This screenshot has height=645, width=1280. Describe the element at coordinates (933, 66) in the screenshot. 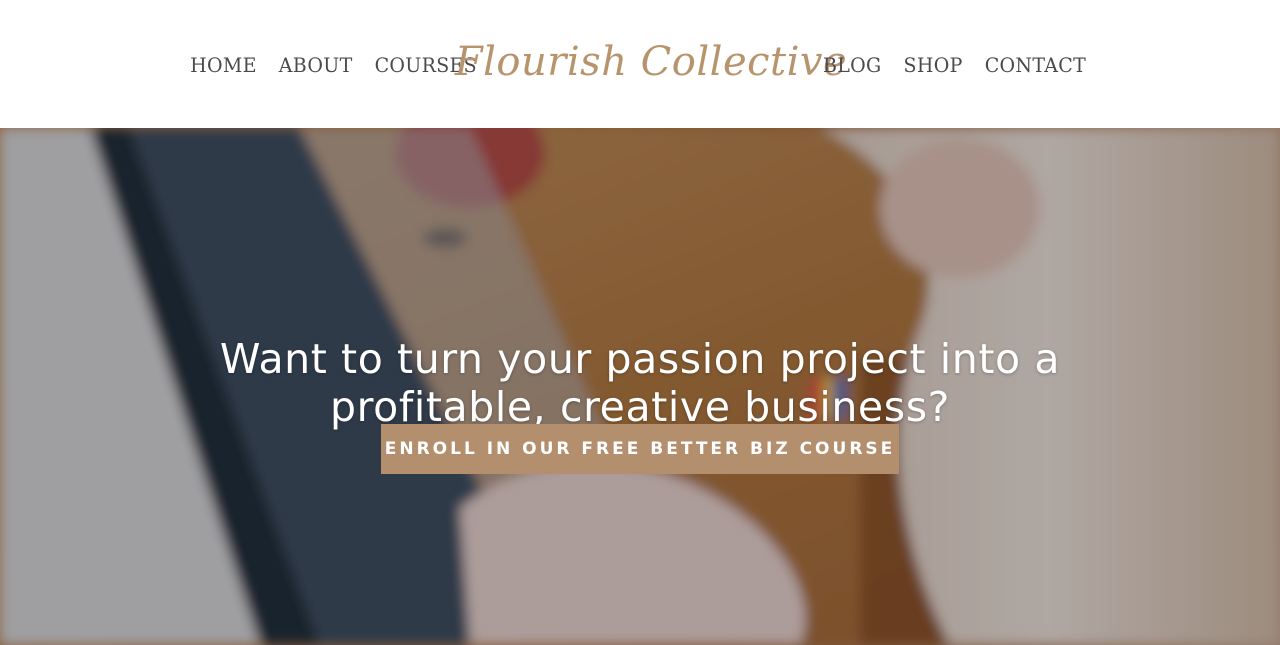

I see `nav-shop-link: SHOP` at that location.